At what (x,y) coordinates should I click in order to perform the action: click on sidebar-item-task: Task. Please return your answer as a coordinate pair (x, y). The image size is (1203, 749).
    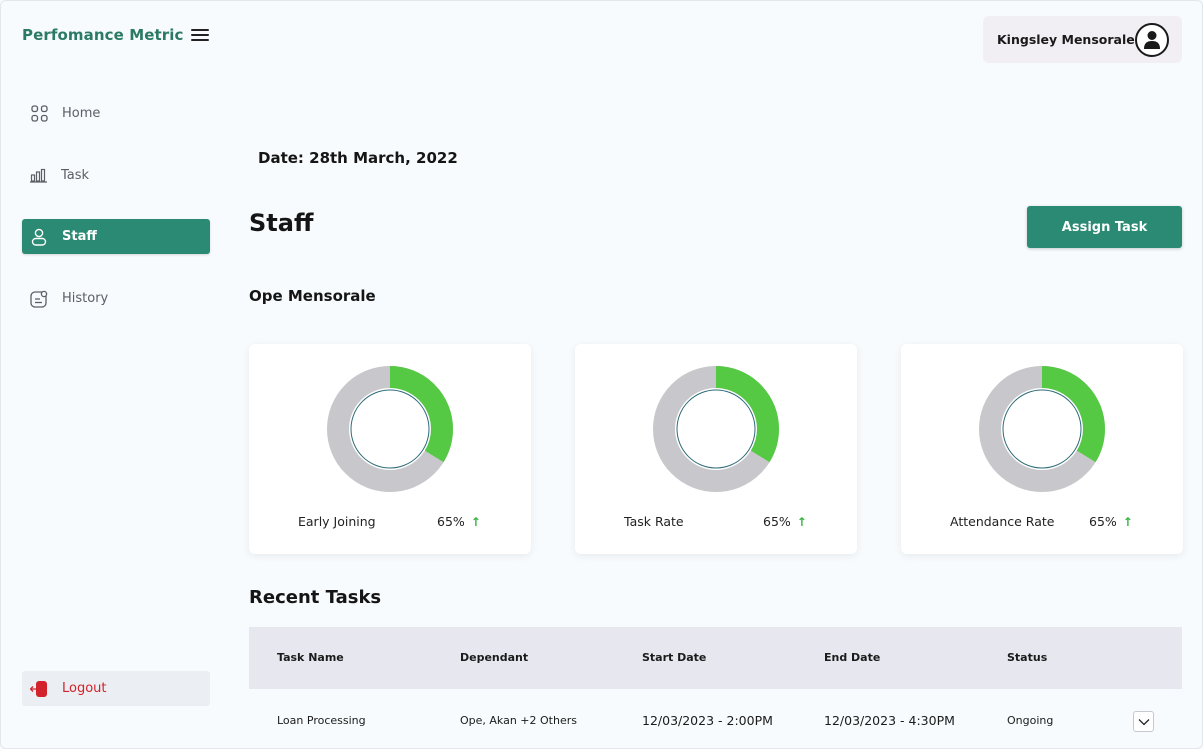
    Looking at the image, I should click on (116, 175).